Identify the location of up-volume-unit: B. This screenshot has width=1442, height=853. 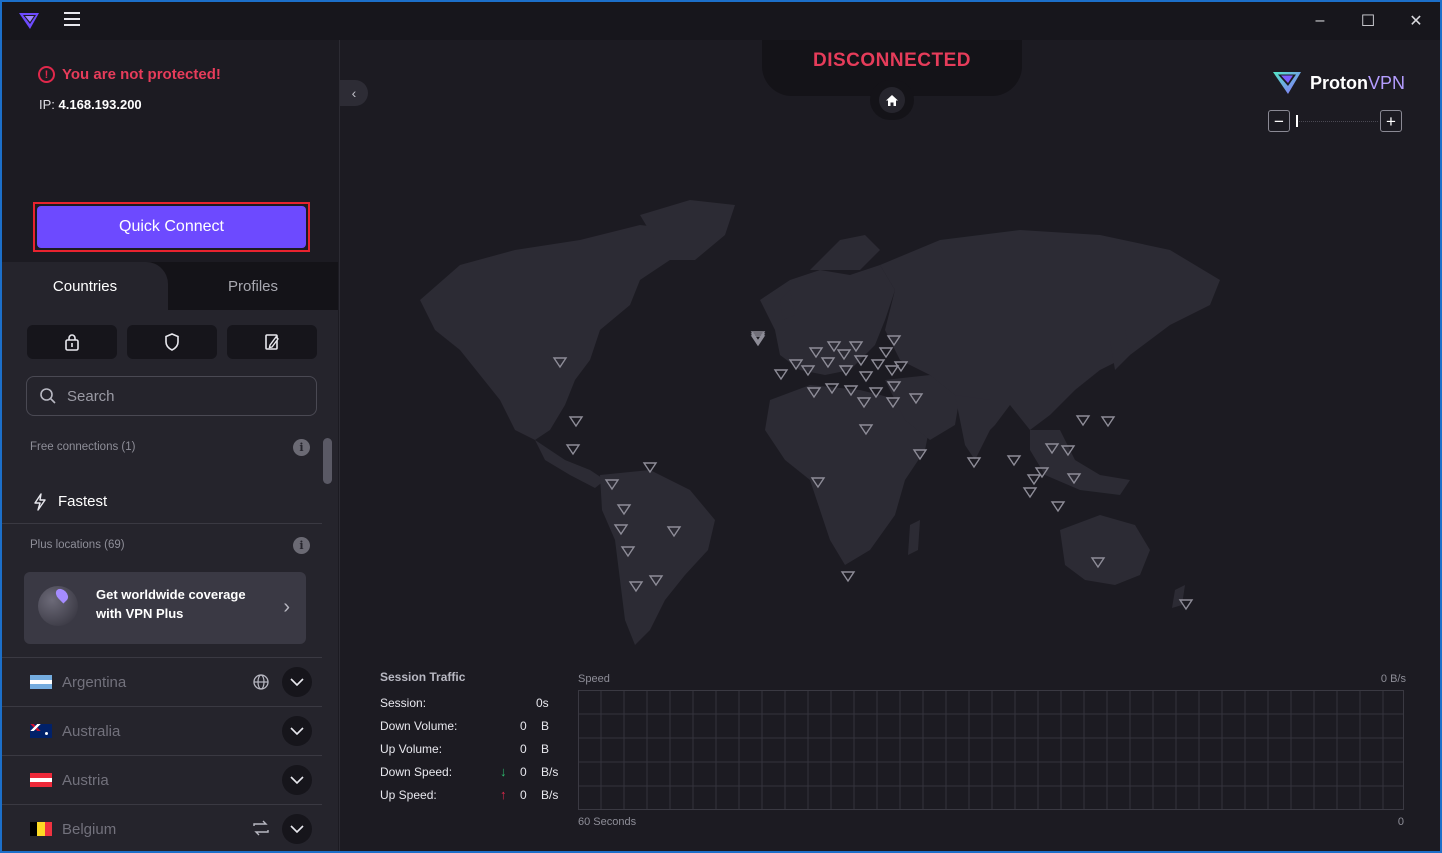
(545, 749).